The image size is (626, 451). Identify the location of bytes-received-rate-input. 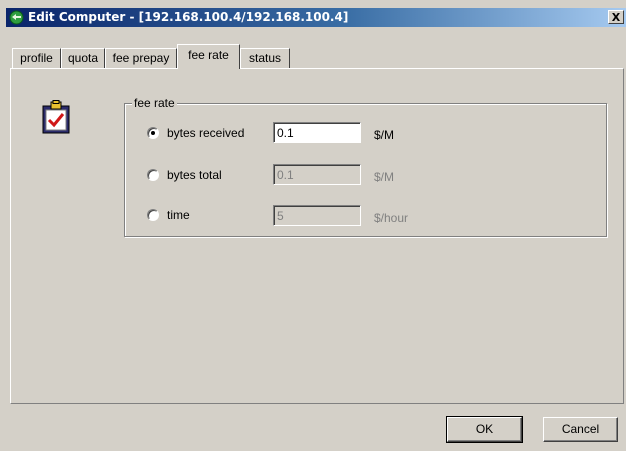
(317, 132).